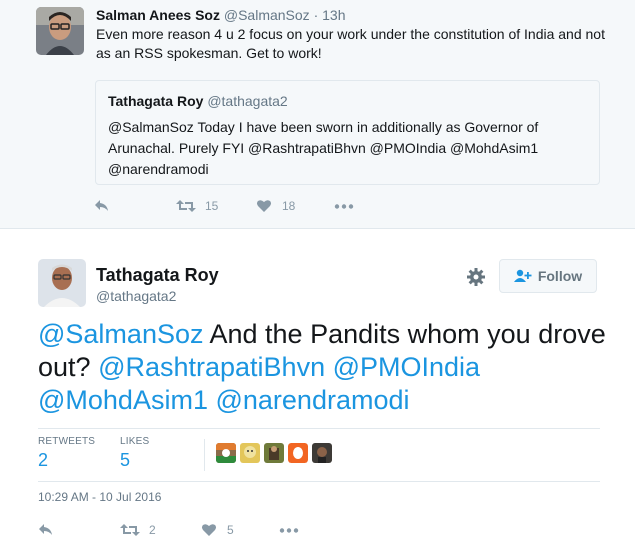 This screenshot has height=545, width=635. What do you see at coordinates (221, 15) in the screenshot?
I see `parent-tweet-header: Salman Anees Soz @SalmanSoz · 13h` at bounding box center [221, 15].